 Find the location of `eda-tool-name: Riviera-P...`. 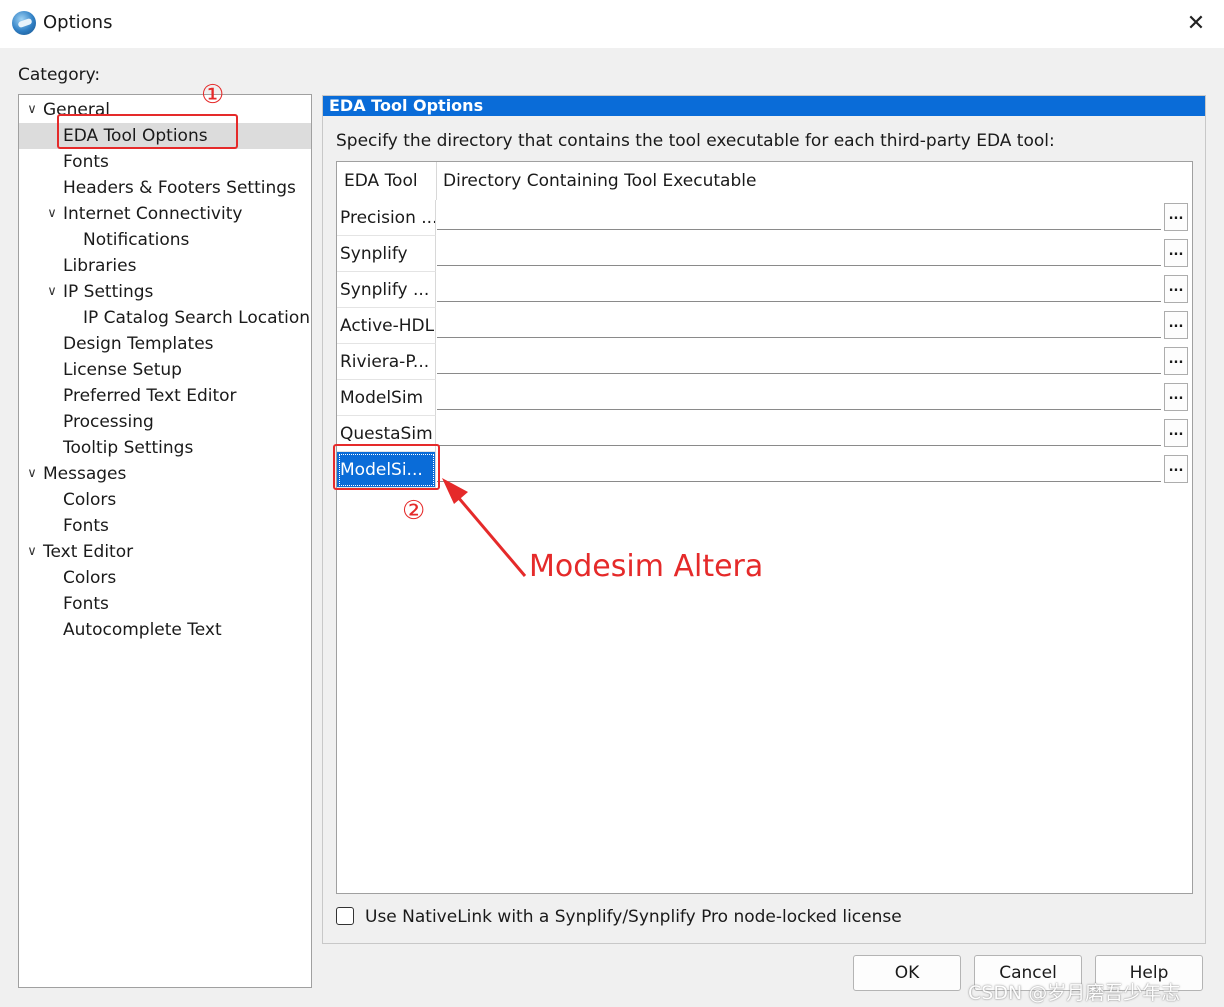

eda-tool-name: Riviera-P... is located at coordinates (386, 362).